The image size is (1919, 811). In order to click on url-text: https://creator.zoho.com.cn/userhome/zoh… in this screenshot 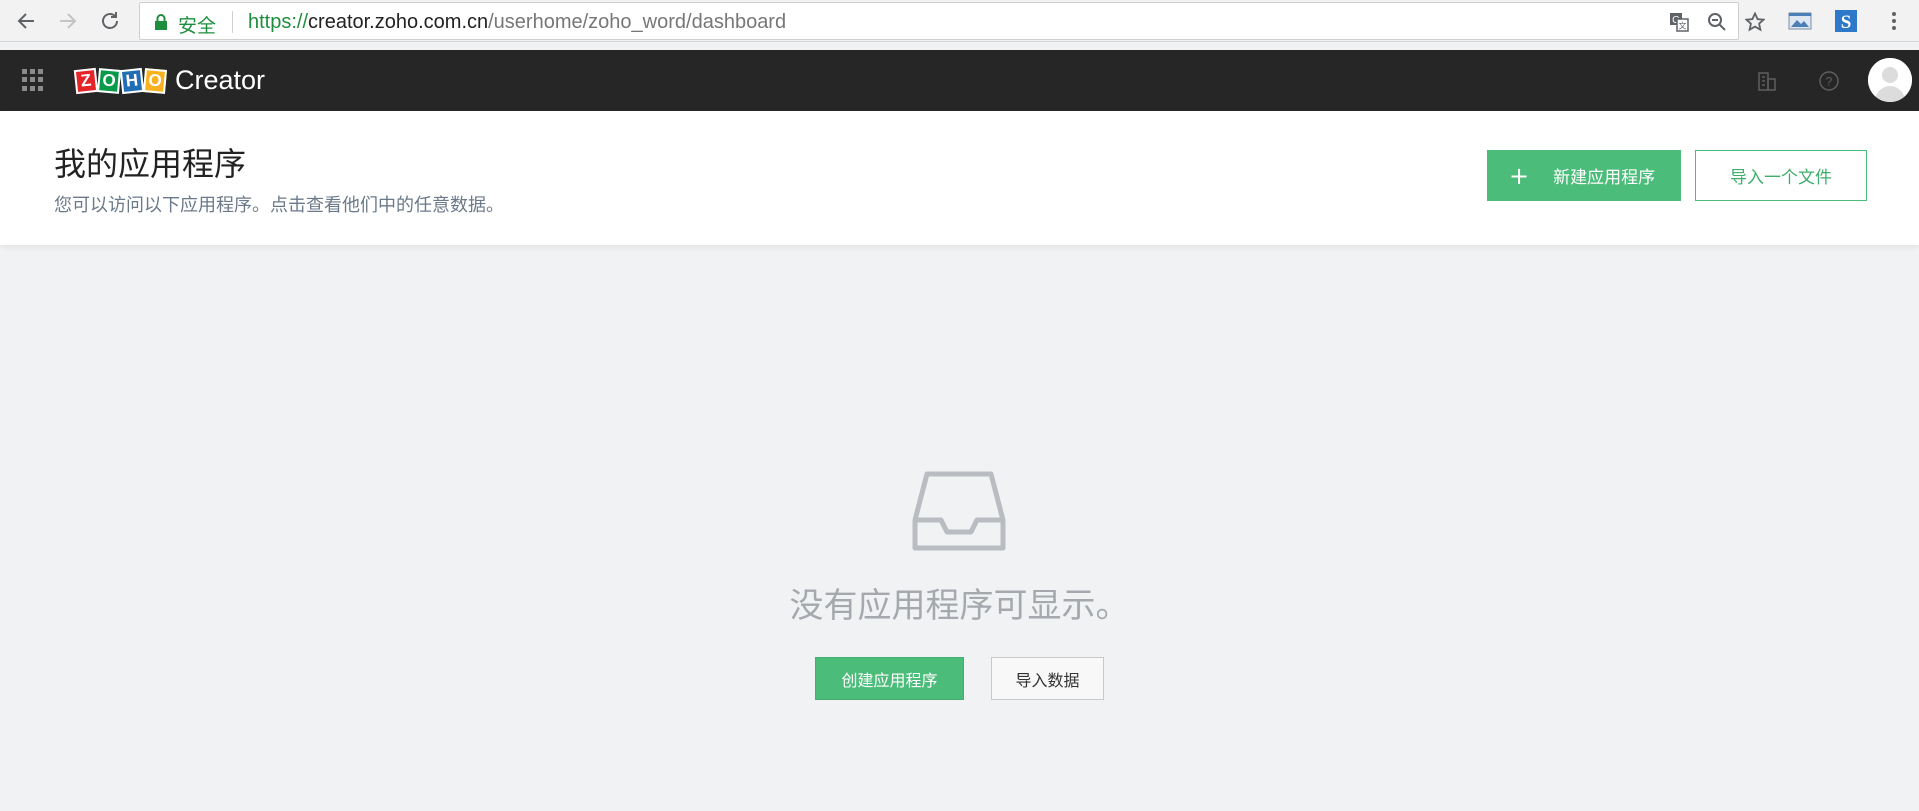, I will do `click(517, 22)`.